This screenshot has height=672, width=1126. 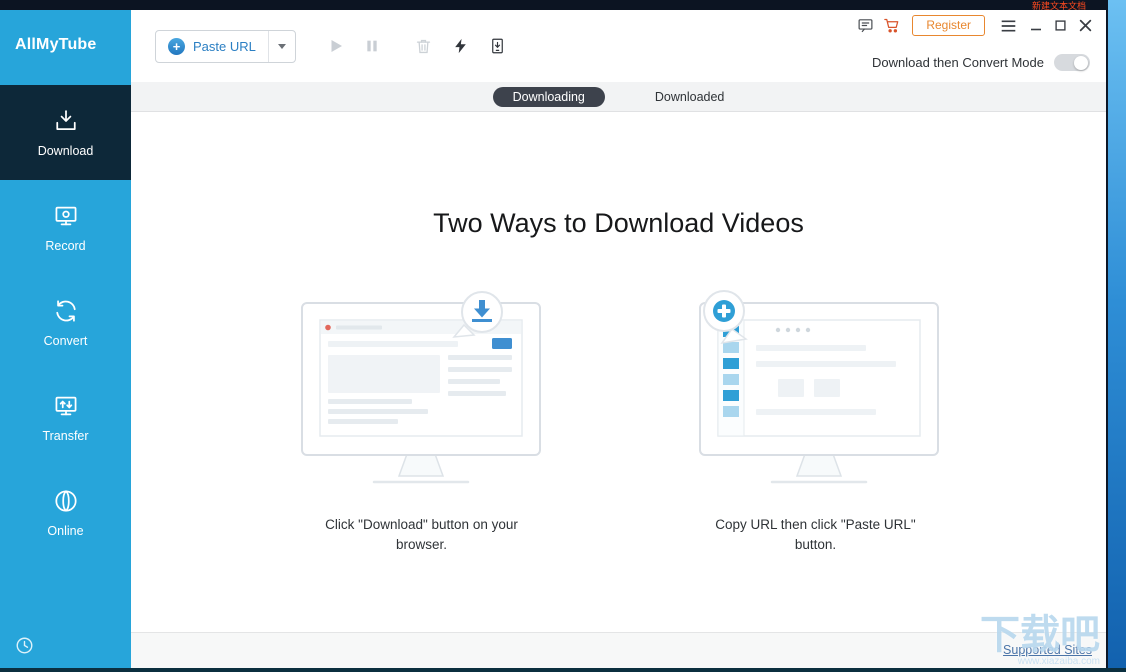 I want to click on sidebar-item-label: Record, so click(x=65, y=246).